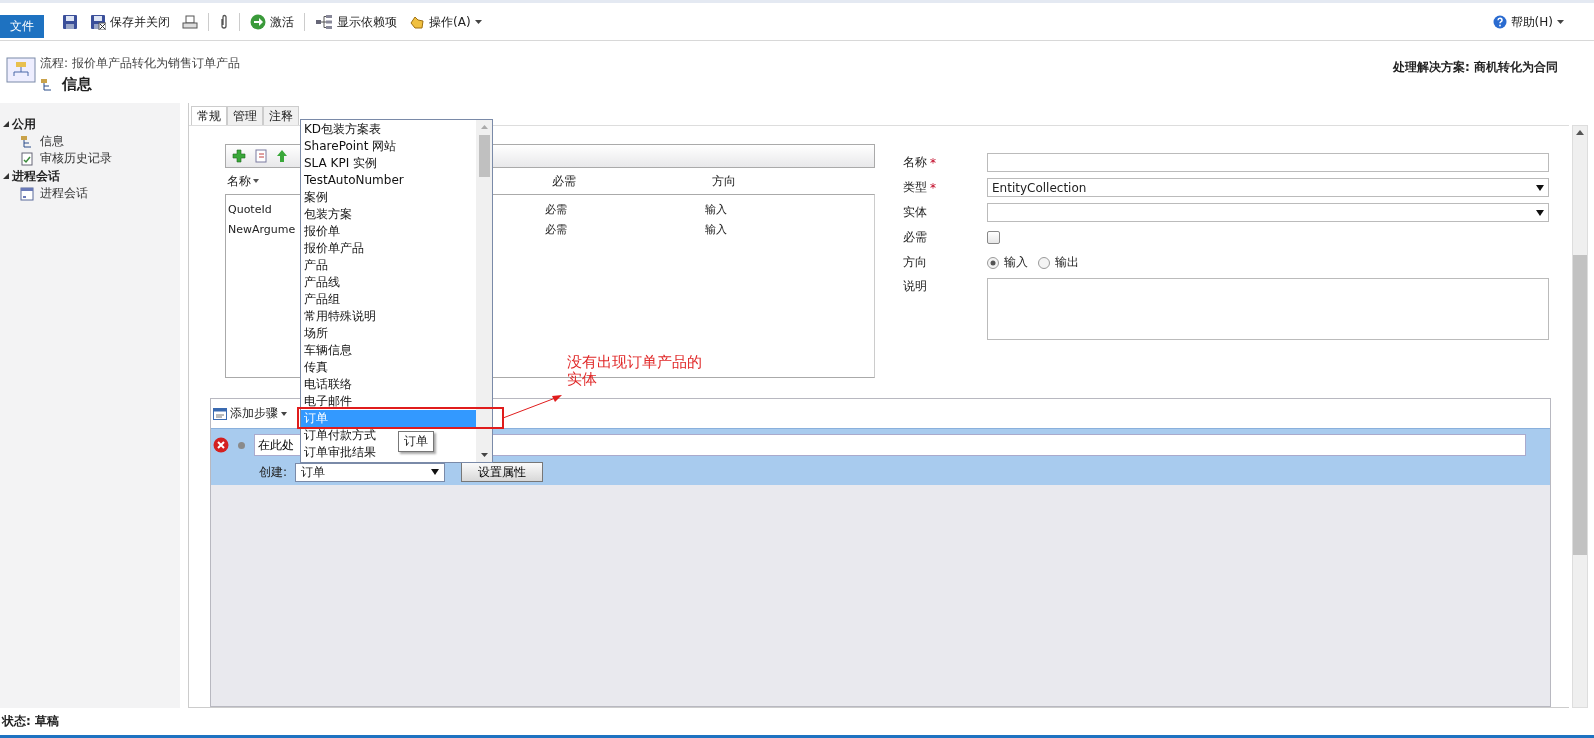 The image size is (1594, 738). I want to click on process-name: 流程: 报价单产品转化为销售订单产品, so click(140, 63).